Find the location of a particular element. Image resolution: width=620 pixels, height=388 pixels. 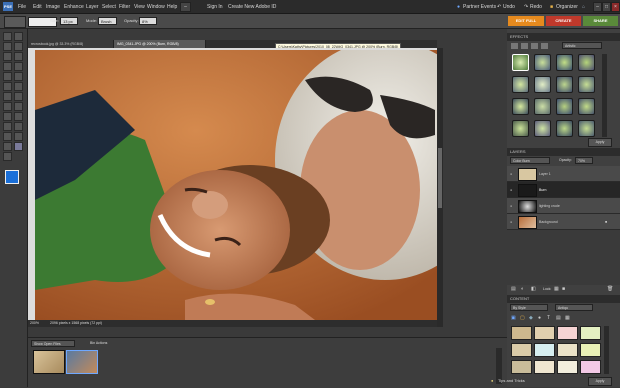

filters-icon is located at coordinates (514, 46).